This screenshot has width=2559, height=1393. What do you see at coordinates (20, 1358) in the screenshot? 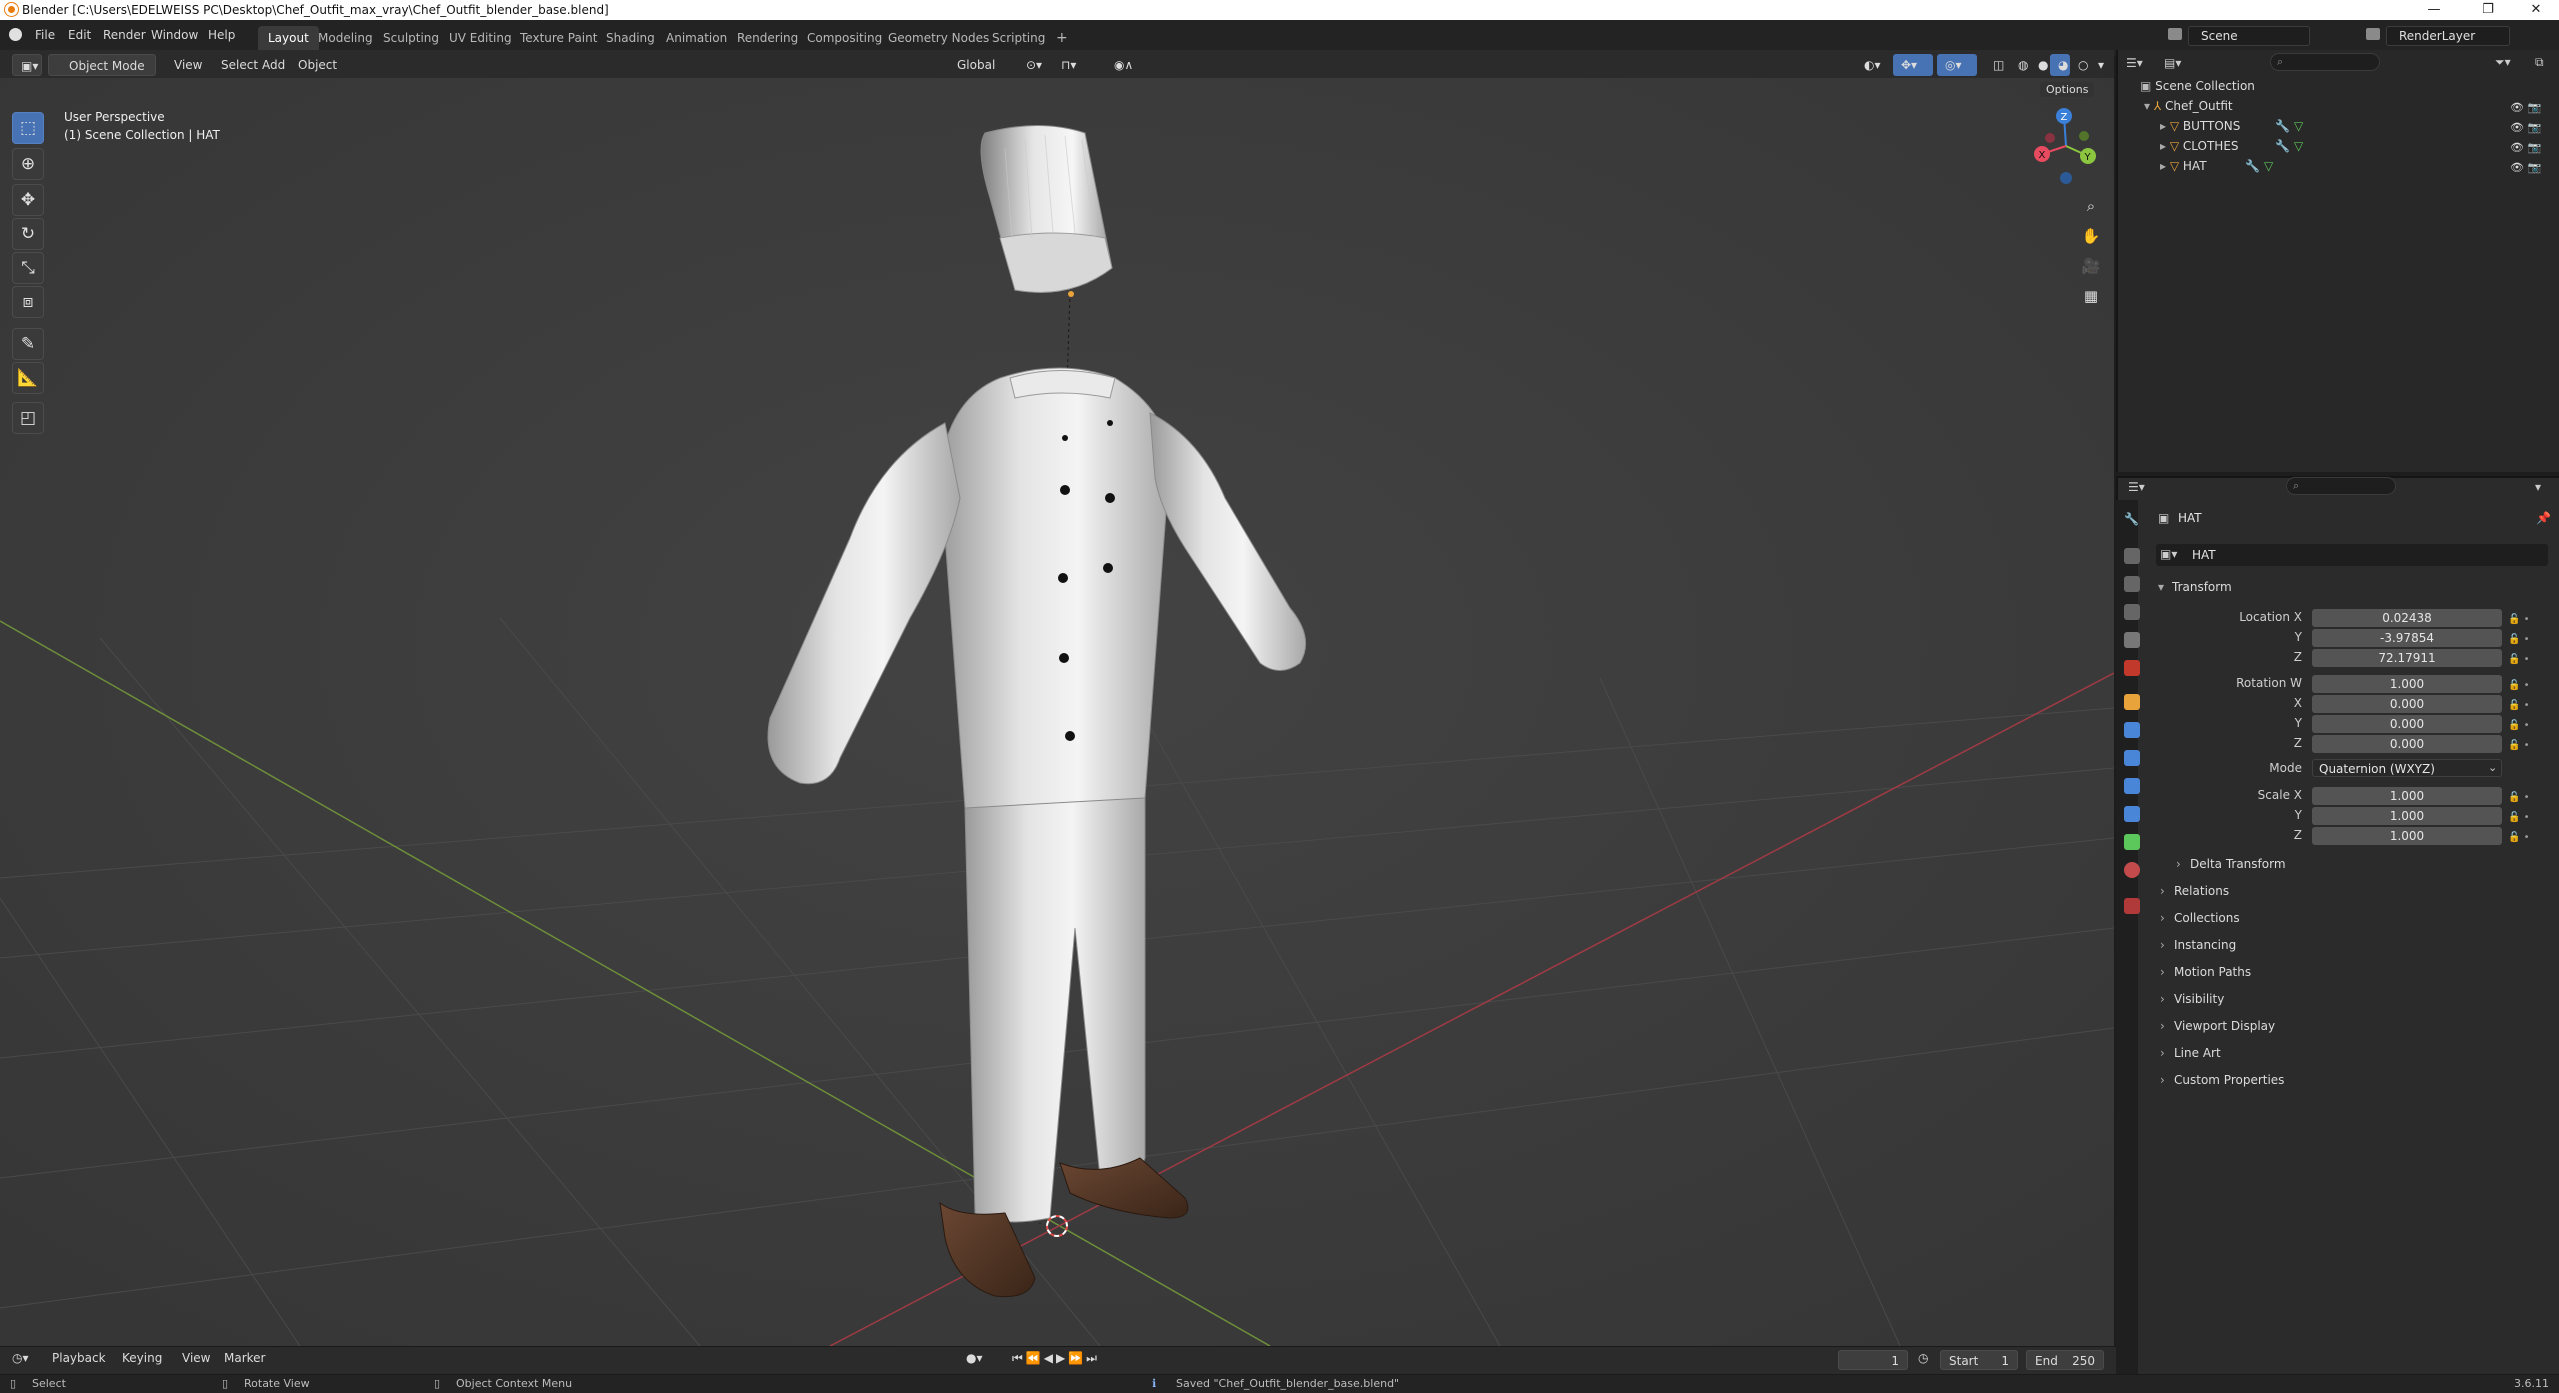
I see `timeline-editor-icon: ◷▾` at bounding box center [20, 1358].